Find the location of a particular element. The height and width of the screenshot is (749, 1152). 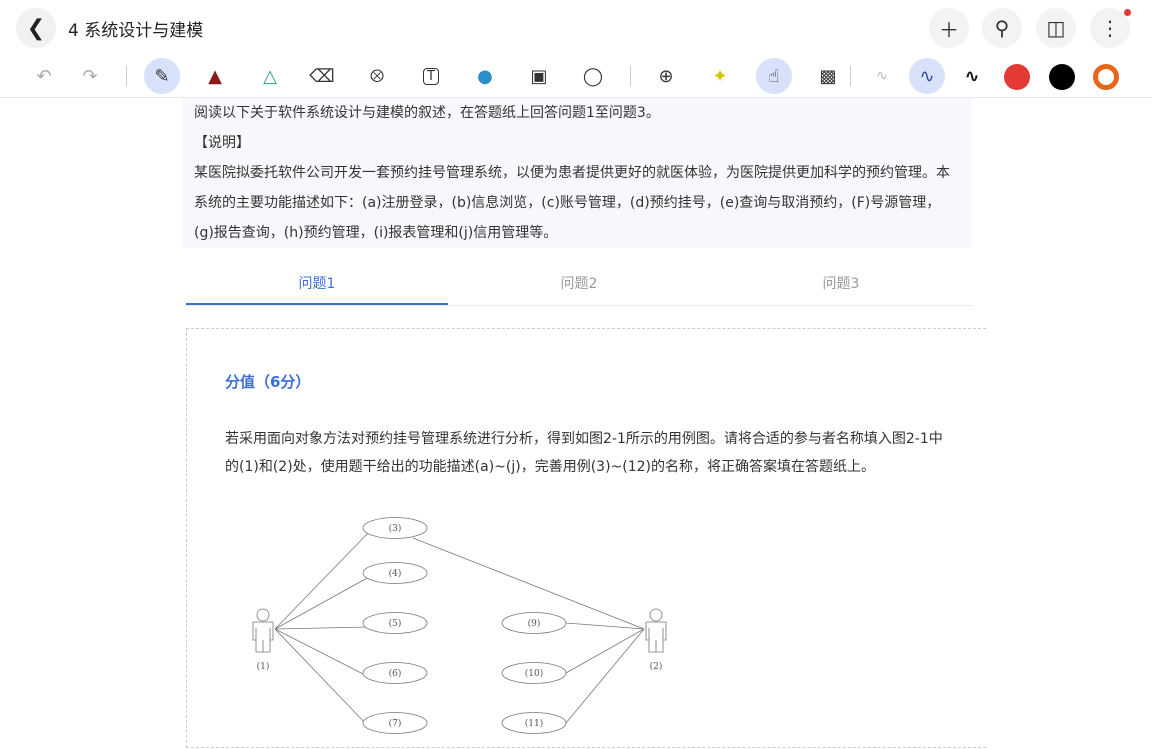

use-case-label: (9) is located at coordinates (534, 623).